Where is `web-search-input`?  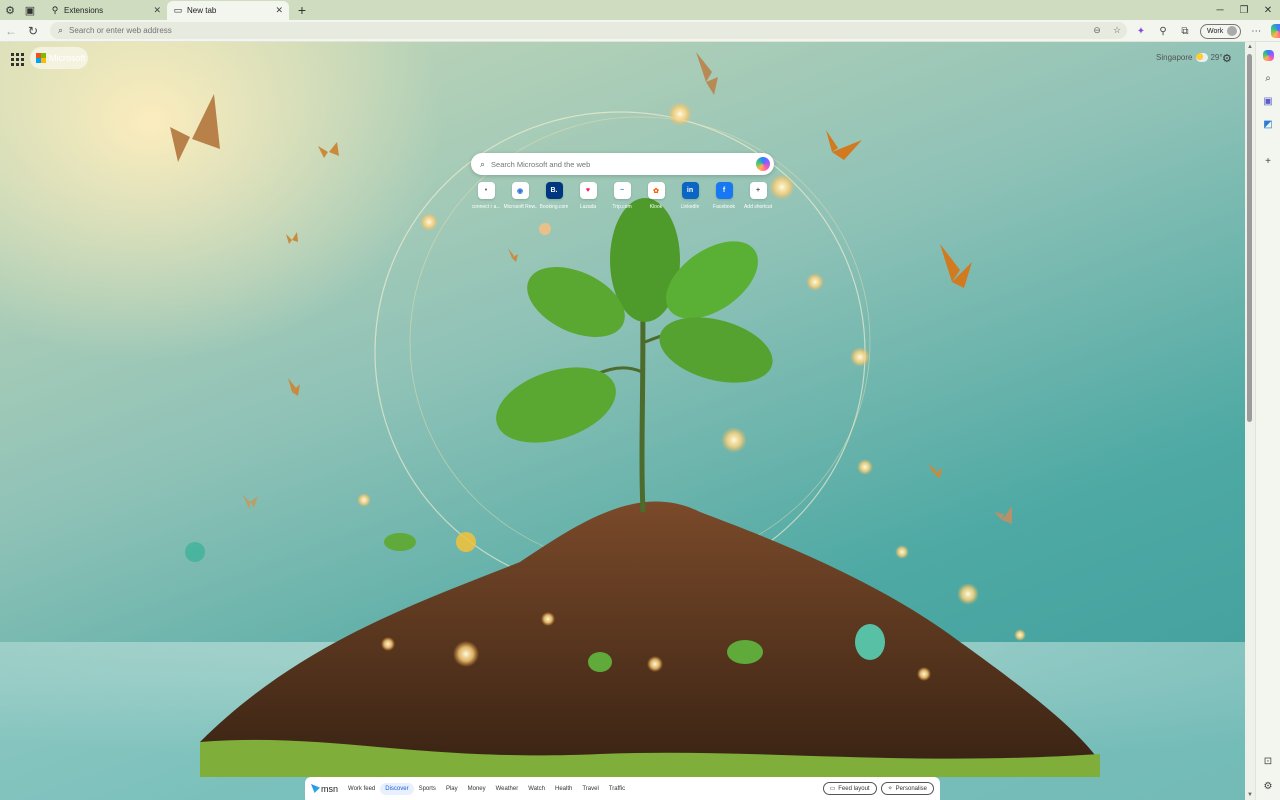
web-search-input is located at coordinates (623, 164).